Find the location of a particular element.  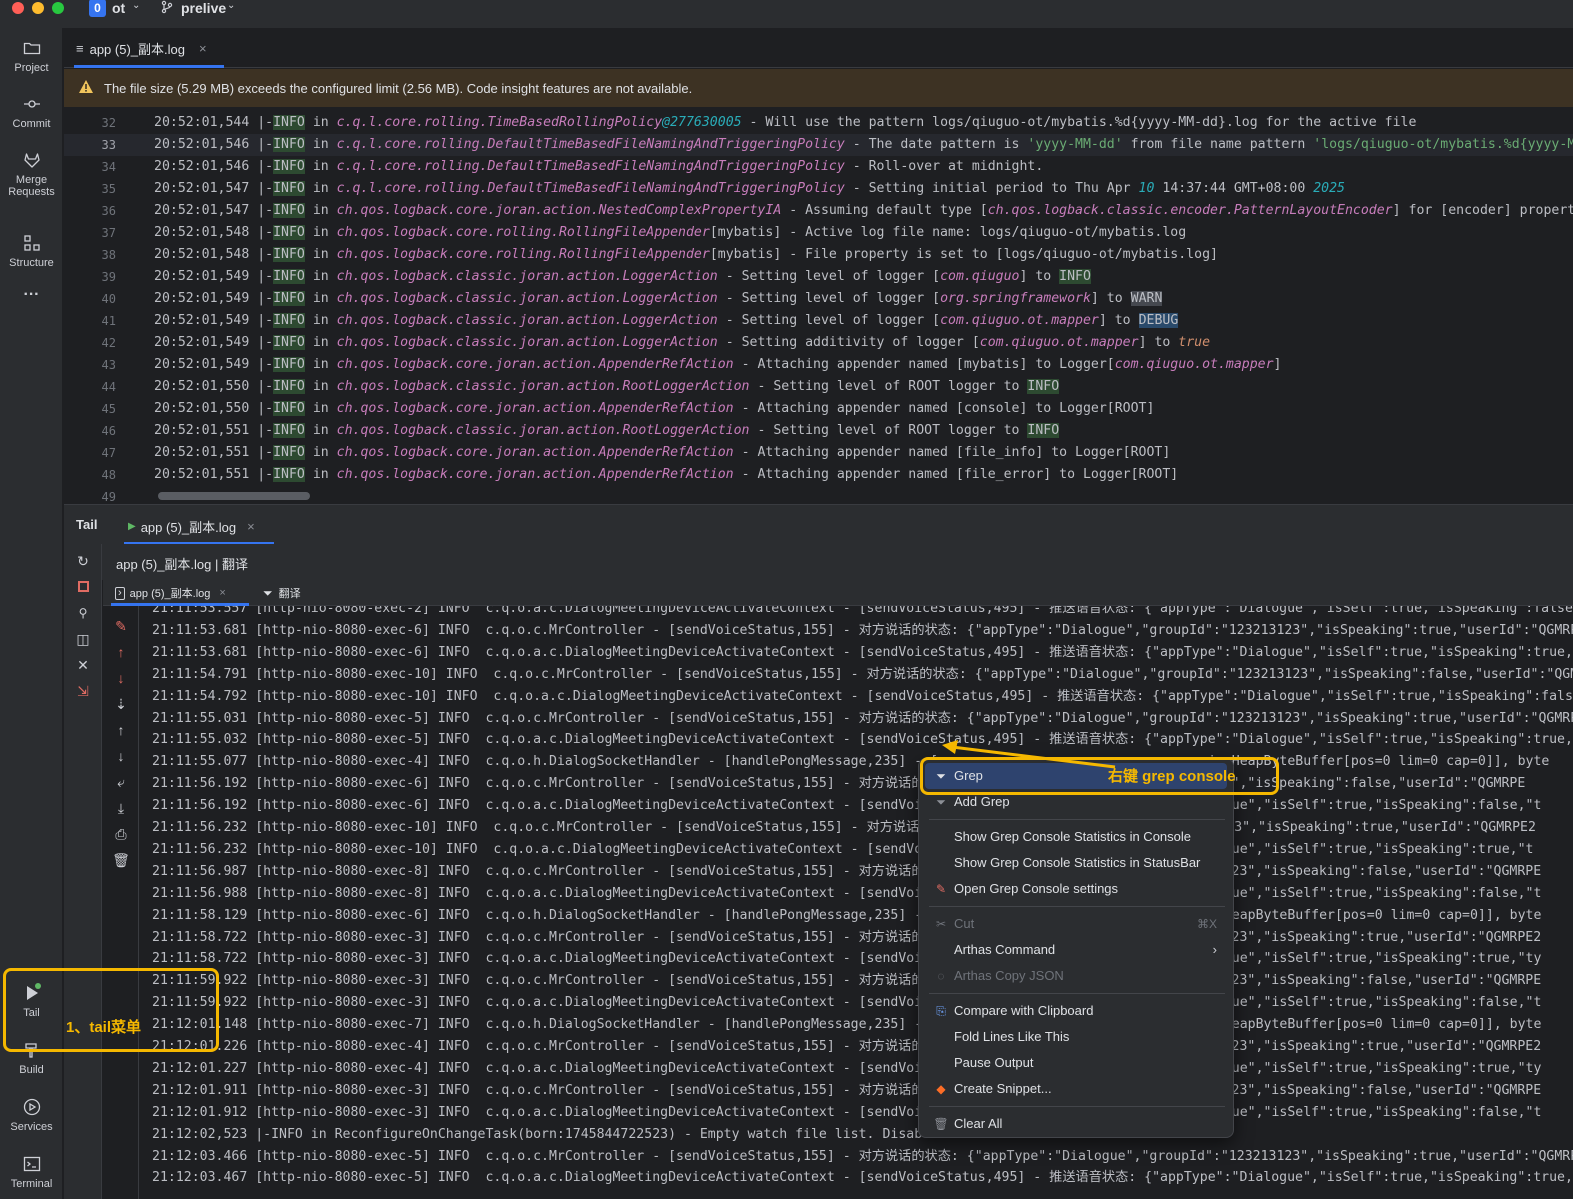

print-icon: ⎙ is located at coordinates (121, 834).